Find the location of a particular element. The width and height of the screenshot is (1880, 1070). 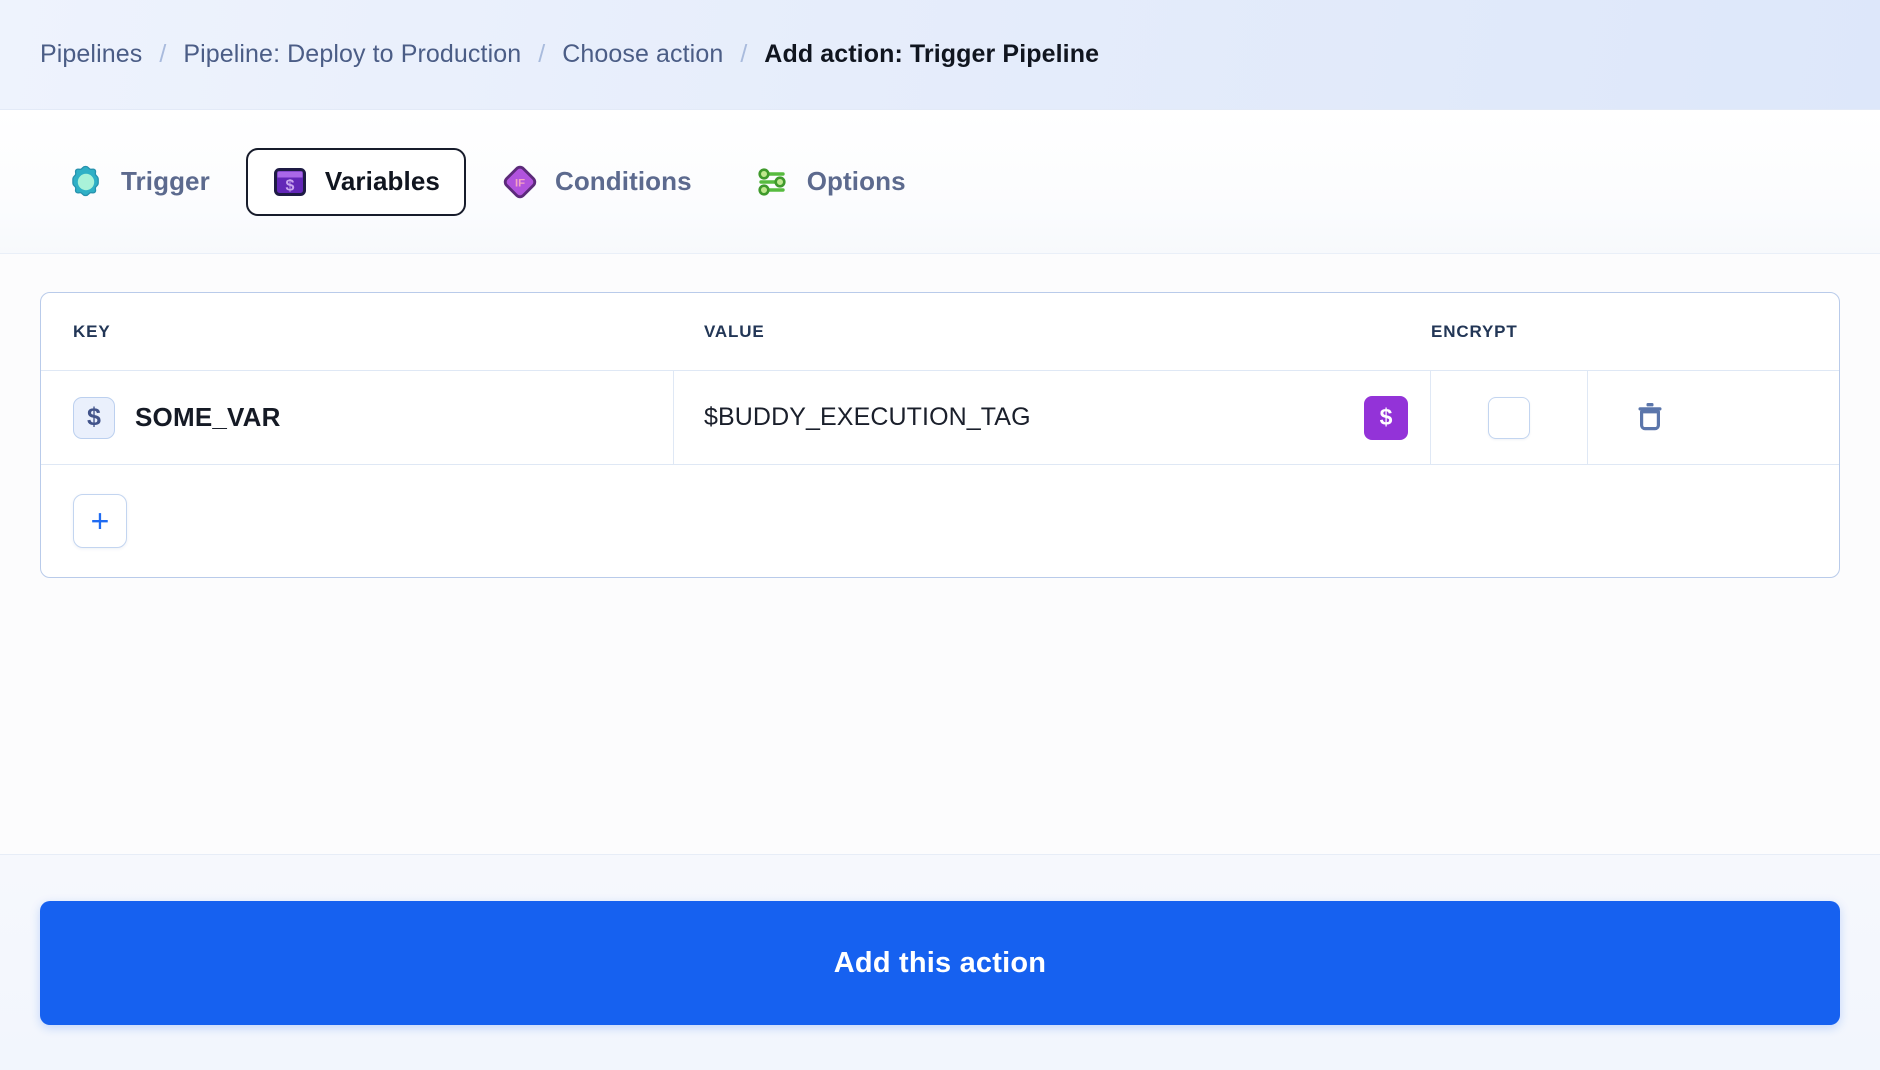

column-header-value: VALUE is located at coordinates (734, 331).